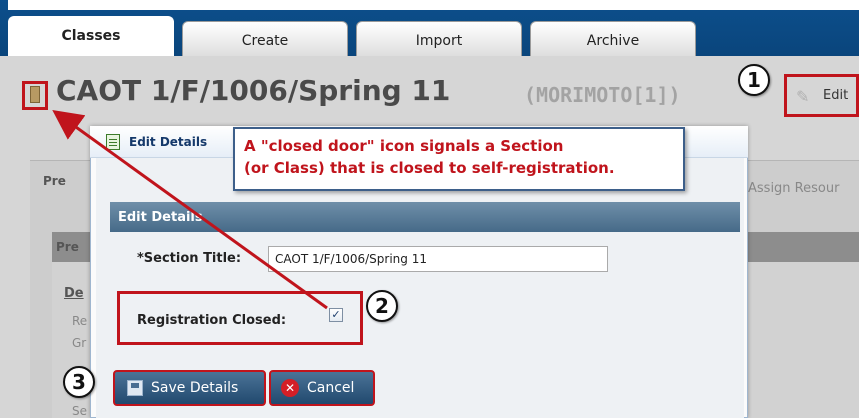 This screenshot has width=859, height=418. I want to click on page-owner: (MORIMOTO[1]), so click(602, 95).